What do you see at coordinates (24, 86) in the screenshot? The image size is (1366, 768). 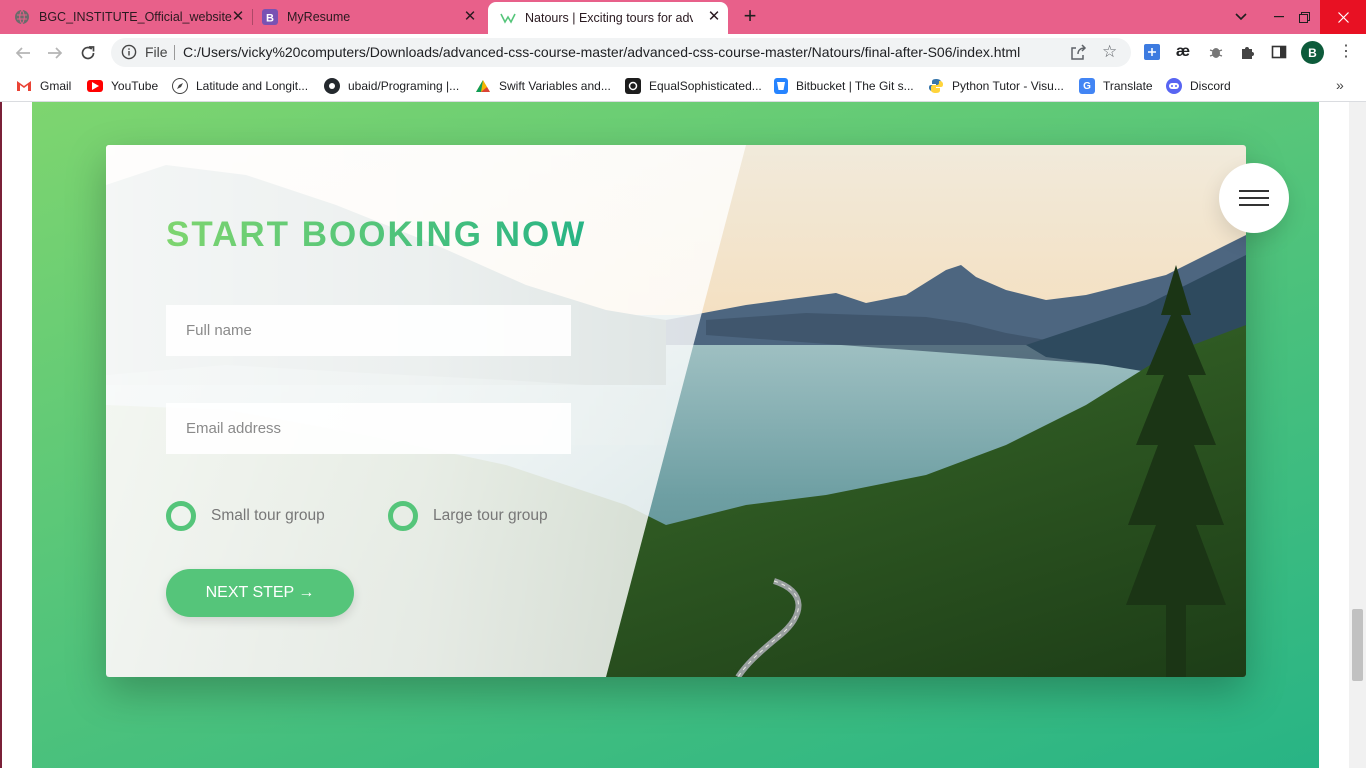 I see `gmail-icon` at bounding box center [24, 86].